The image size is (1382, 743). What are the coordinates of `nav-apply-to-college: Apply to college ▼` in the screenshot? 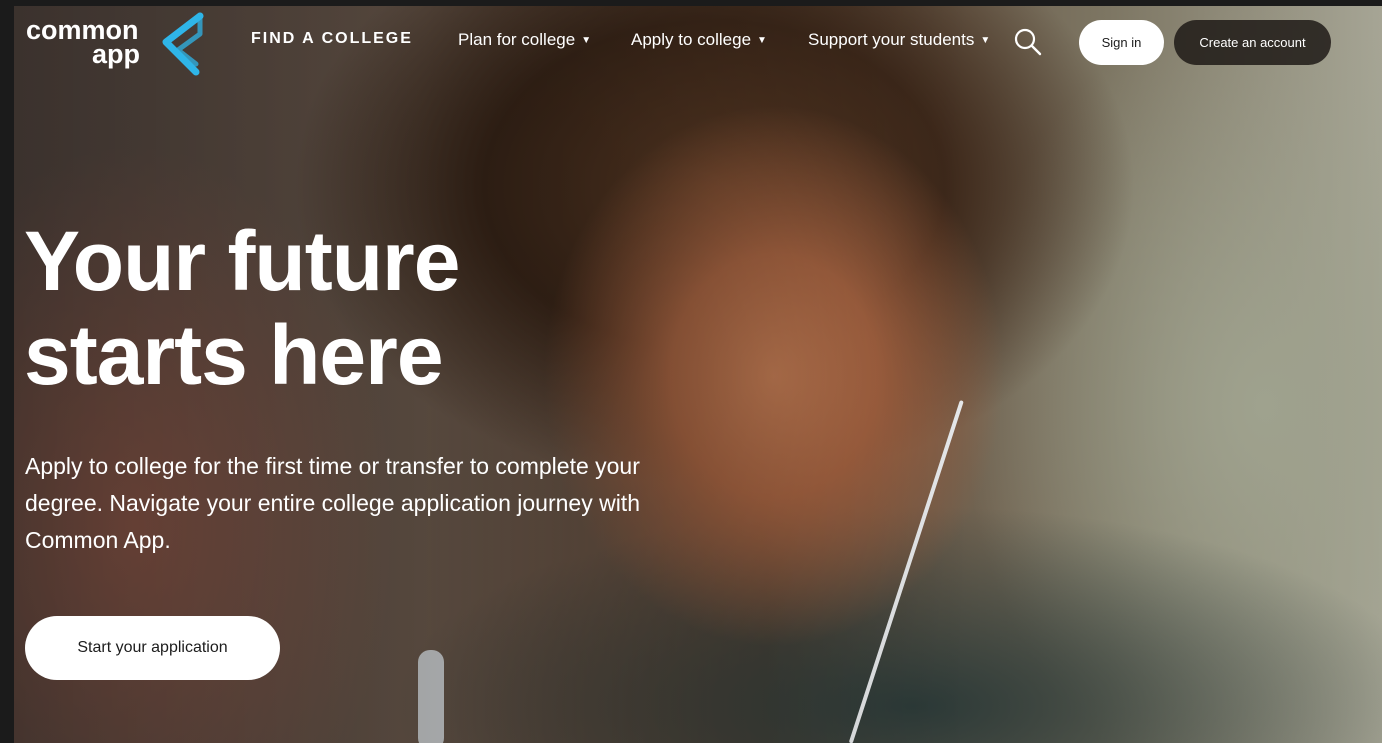 It's located at (699, 41).